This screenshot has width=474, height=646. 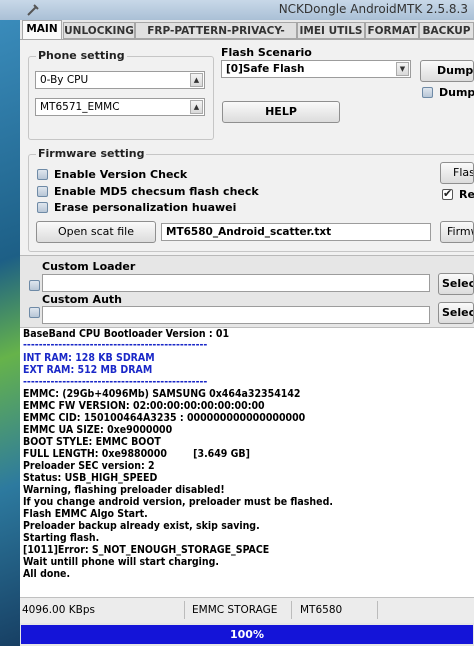 What do you see at coordinates (281, 112) in the screenshot?
I see `help-button: HELP` at bounding box center [281, 112].